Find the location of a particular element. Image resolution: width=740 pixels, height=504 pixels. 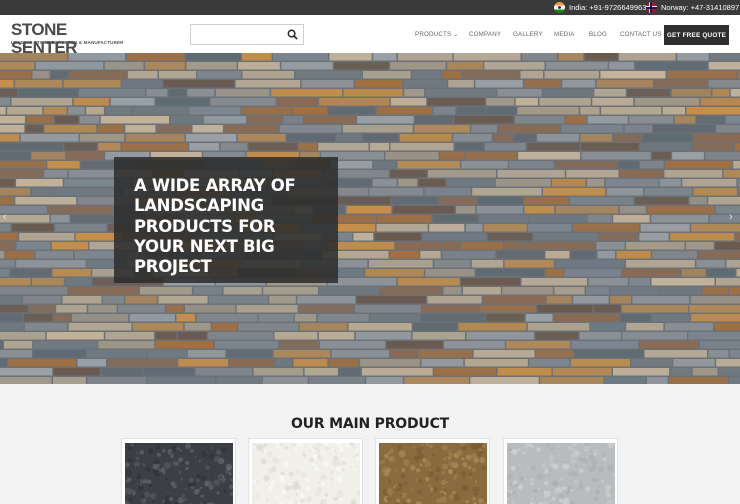

norway-contact: Norway: +47-31410897 is located at coordinates (692, 7).